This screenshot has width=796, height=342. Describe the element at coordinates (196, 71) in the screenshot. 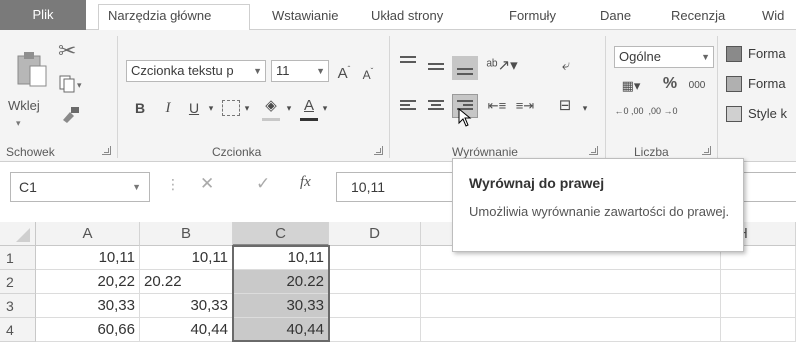

I see `font-name-combo: Czcionka tekstu p ▼` at that location.